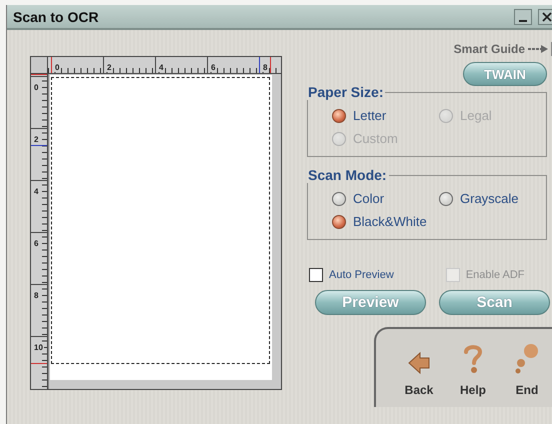 The image size is (552, 424). What do you see at coordinates (492, 198) in the screenshot?
I see `radio-option: Grayscale` at bounding box center [492, 198].